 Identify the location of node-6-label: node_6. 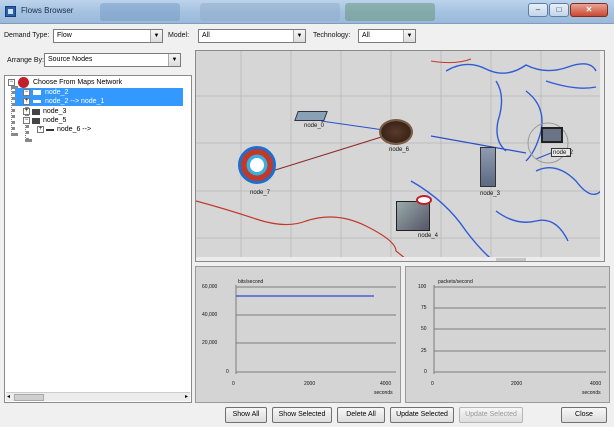
(399, 150).